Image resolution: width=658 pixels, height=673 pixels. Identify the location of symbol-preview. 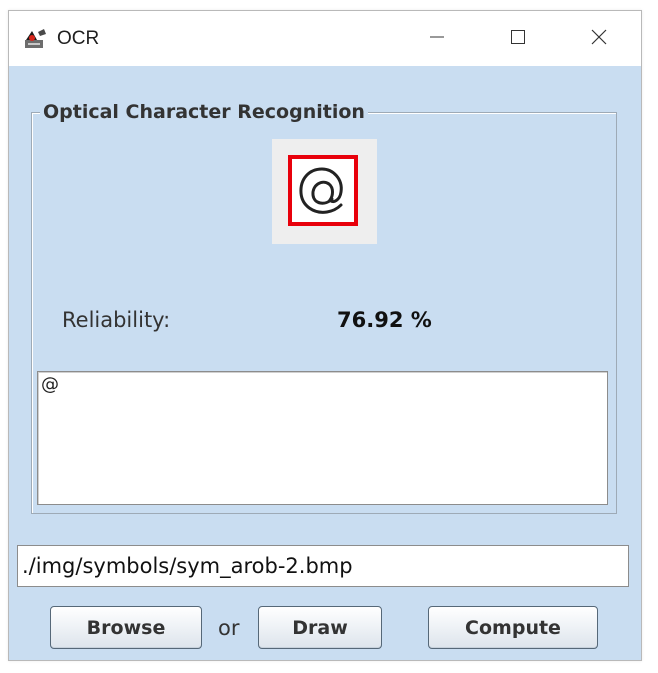
(324, 191).